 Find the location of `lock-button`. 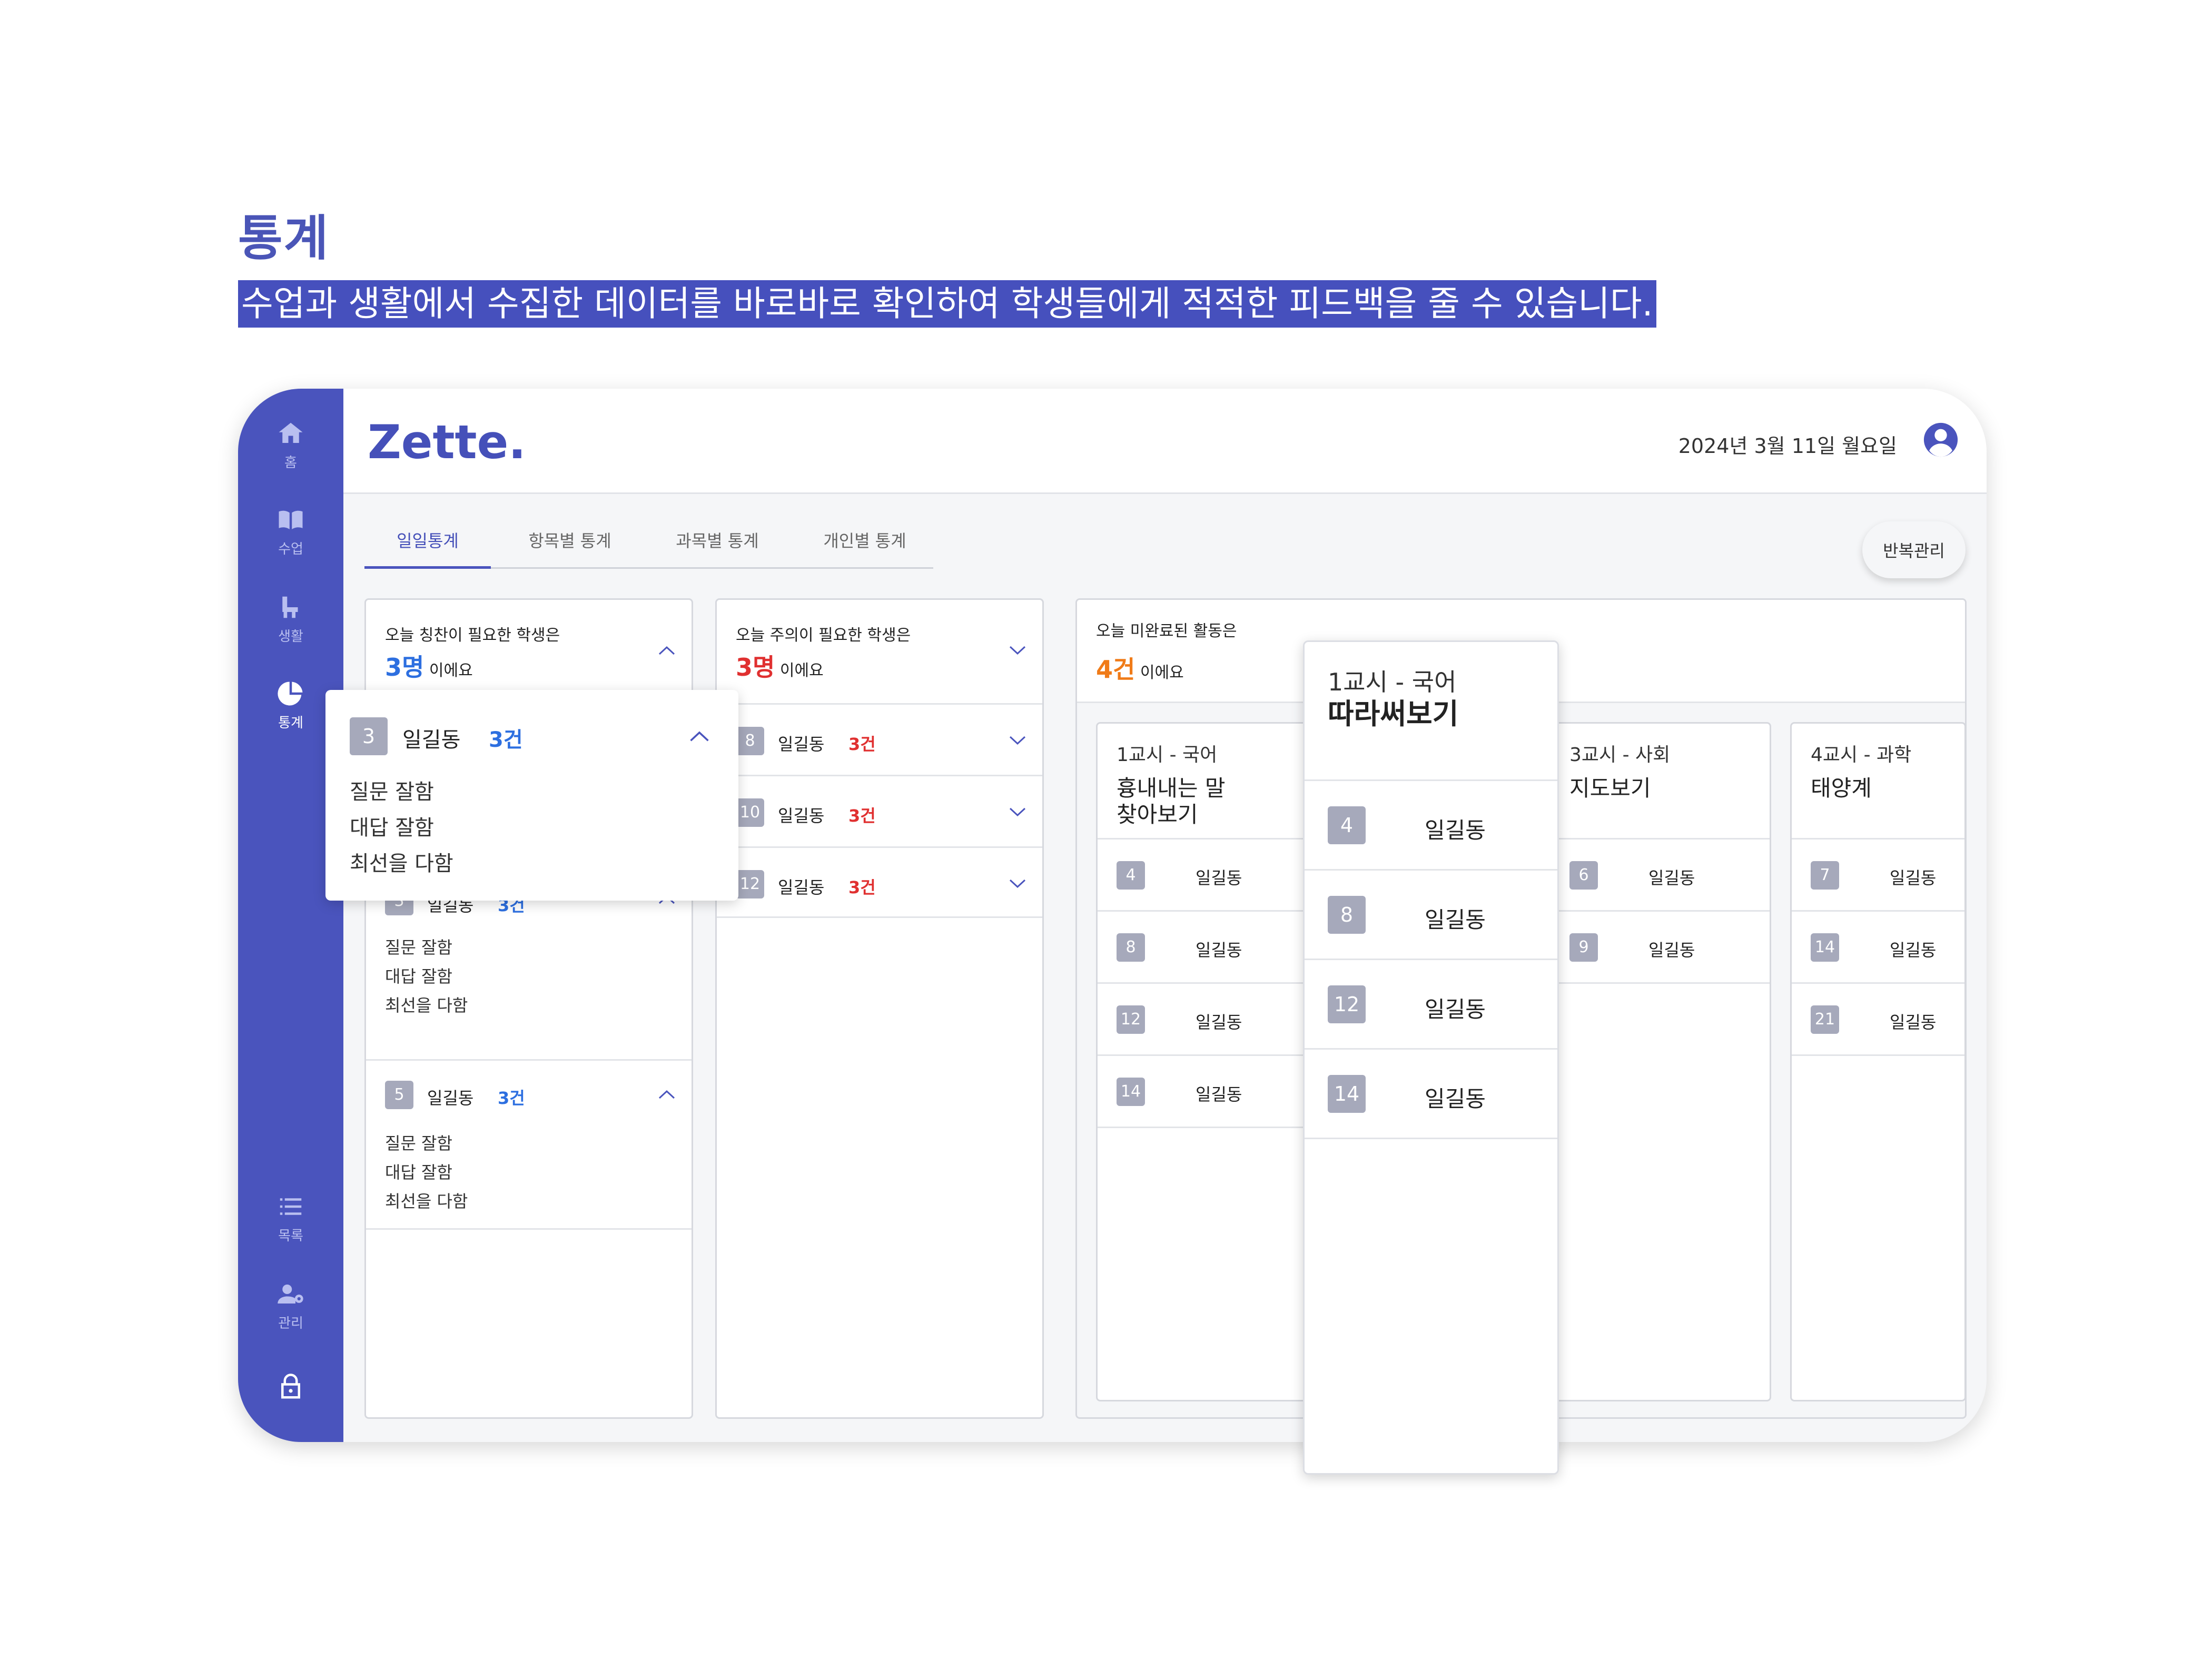

lock-button is located at coordinates (290, 1386).